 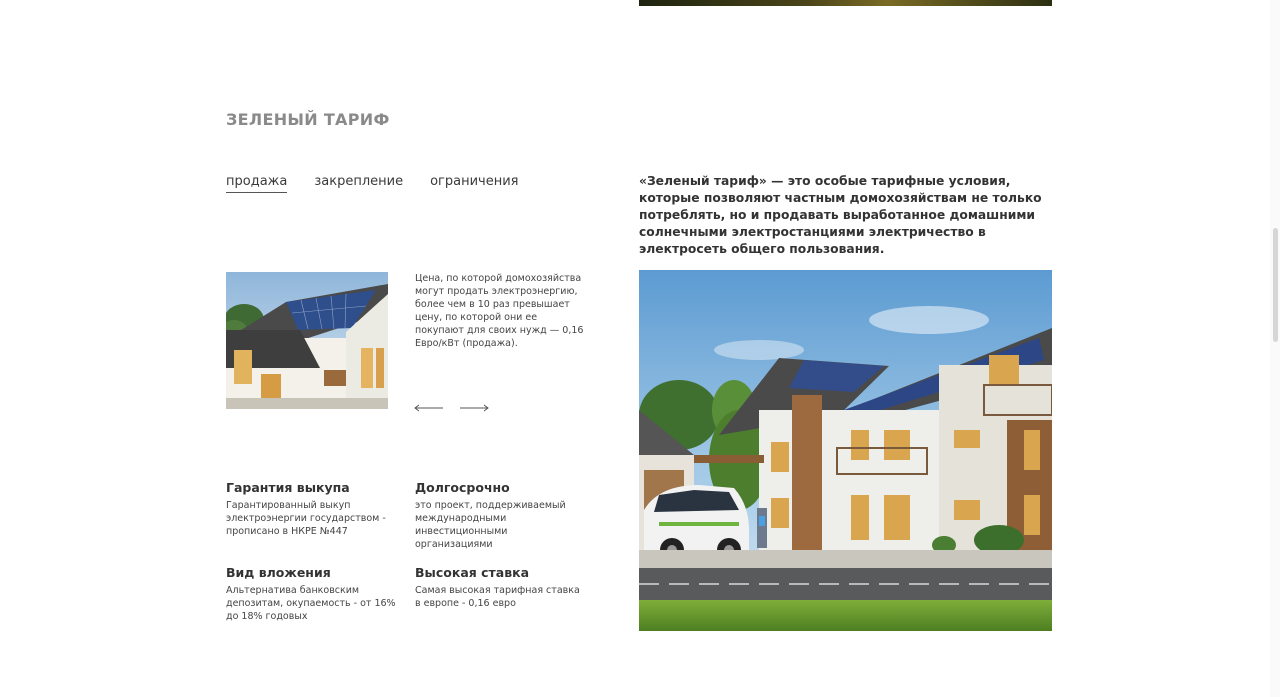 I want to click on tariff-tabs: продажа закрепление ограничения, so click(x=372, y=183).